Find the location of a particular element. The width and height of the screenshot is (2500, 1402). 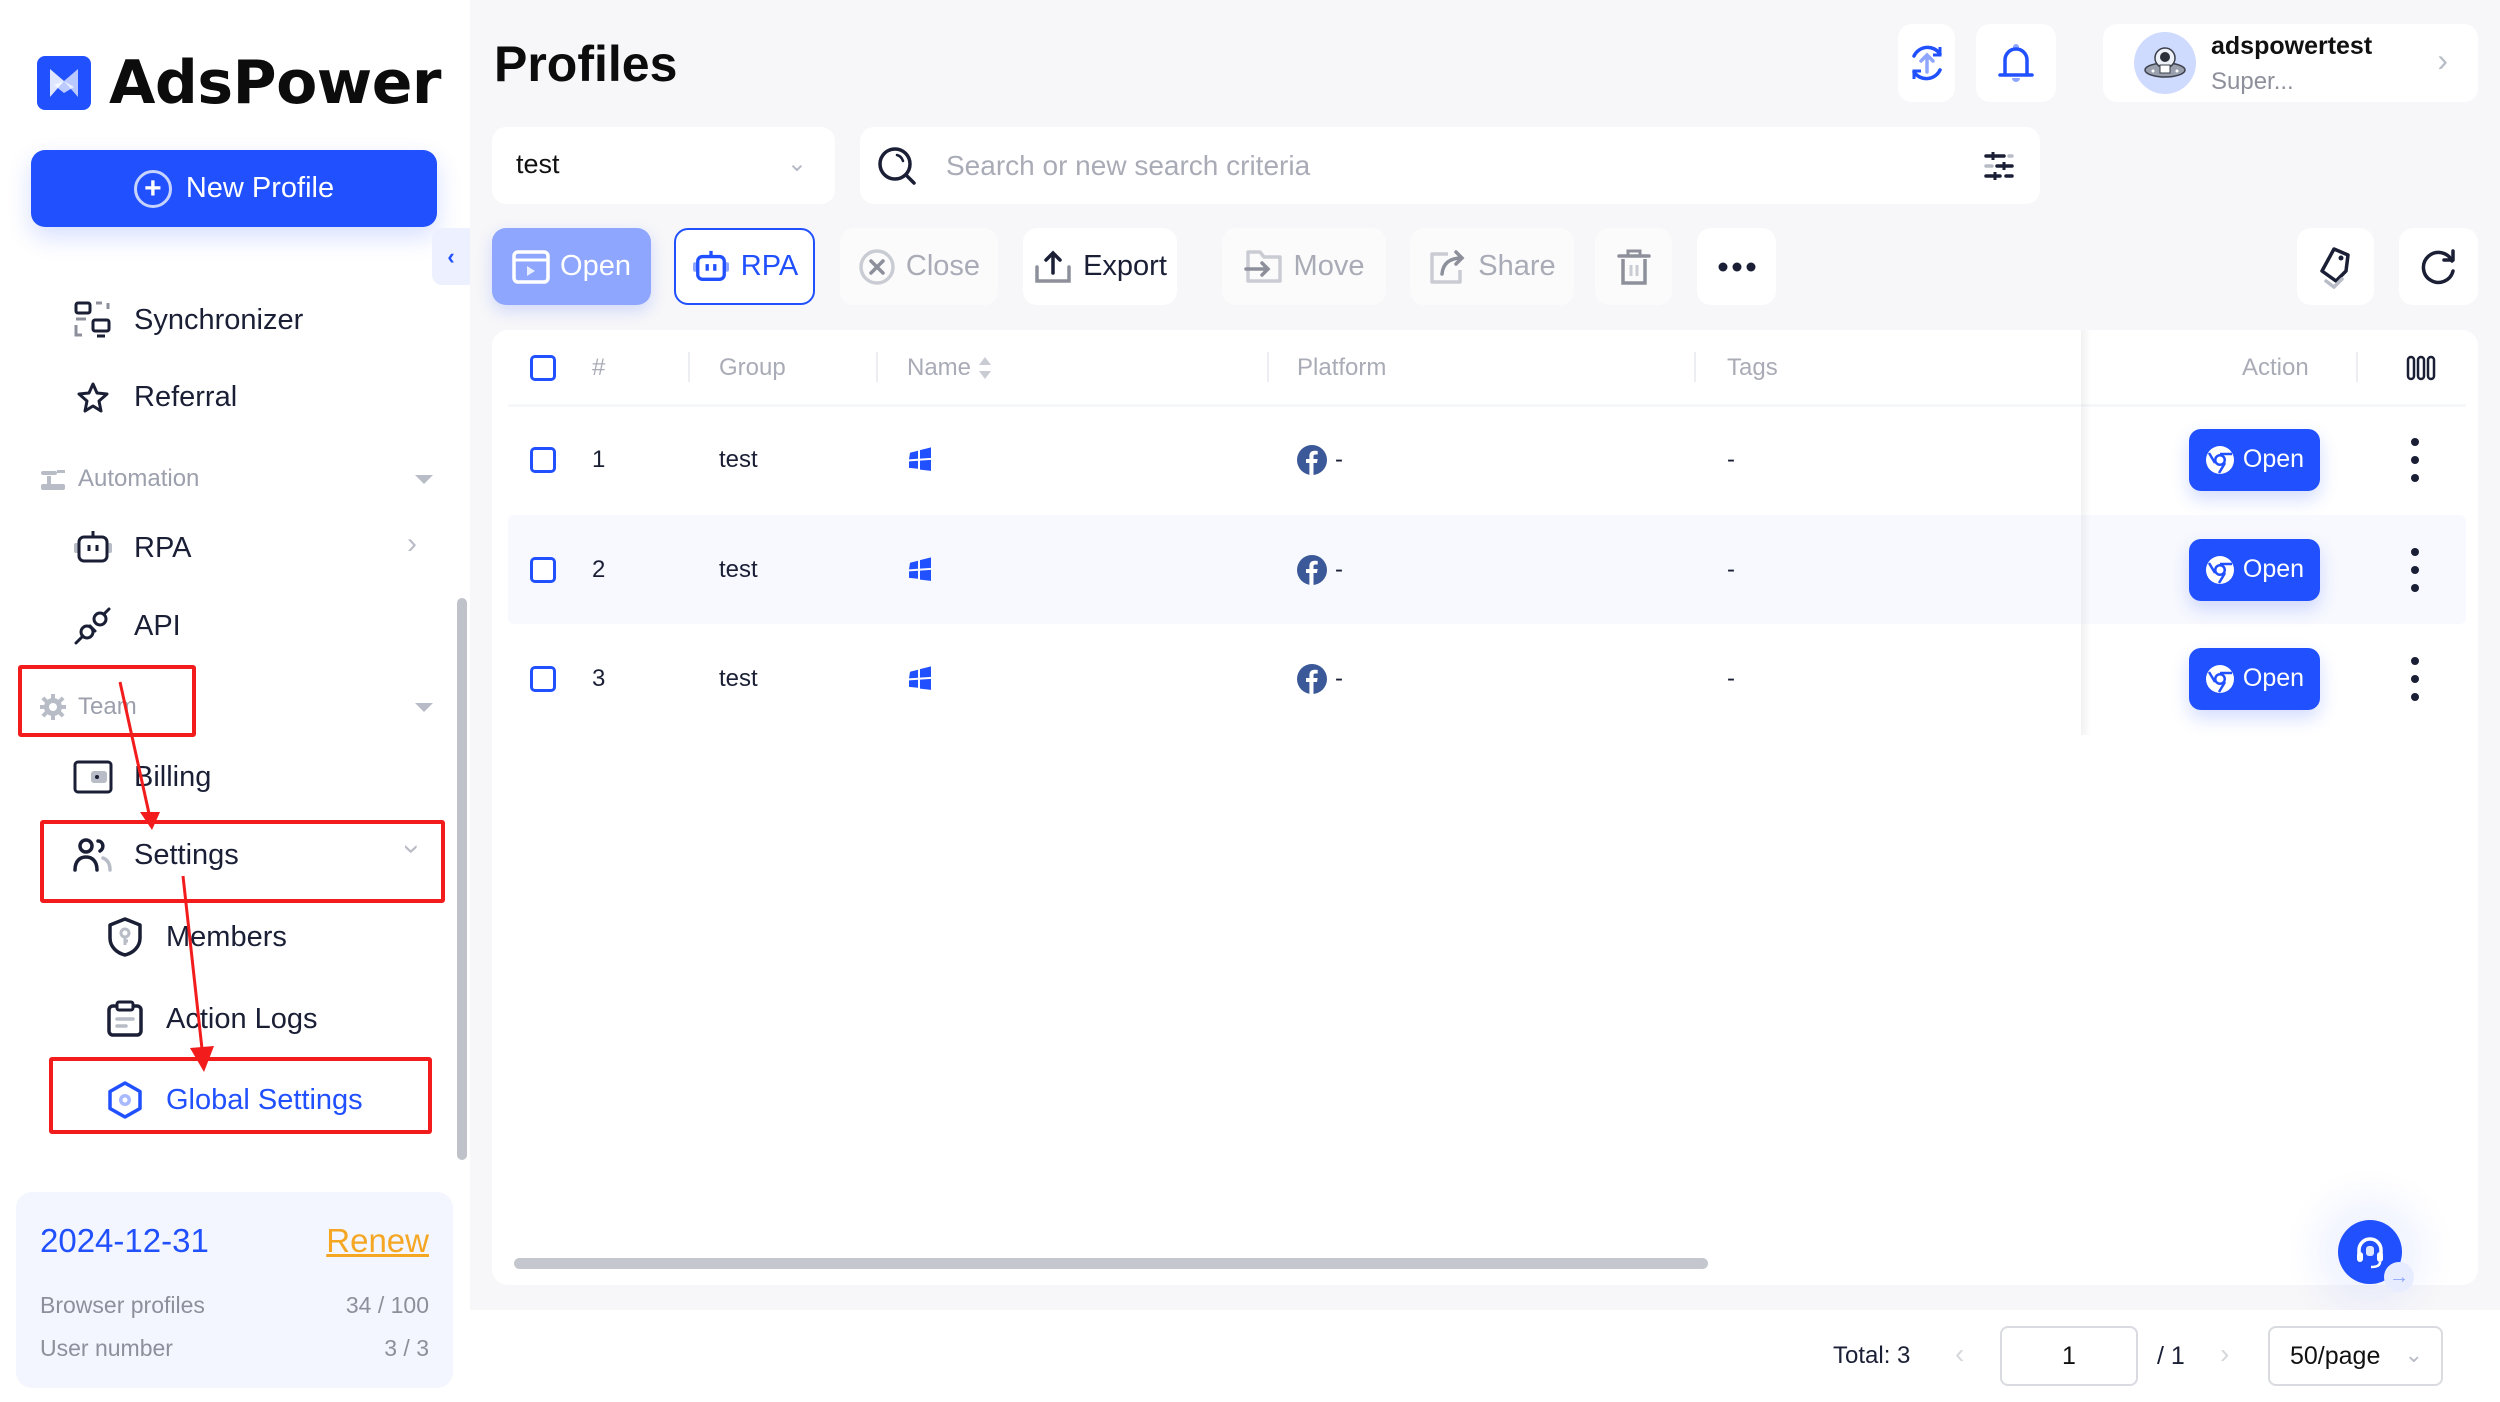

search-bar is located at coordinates (1450, 165).